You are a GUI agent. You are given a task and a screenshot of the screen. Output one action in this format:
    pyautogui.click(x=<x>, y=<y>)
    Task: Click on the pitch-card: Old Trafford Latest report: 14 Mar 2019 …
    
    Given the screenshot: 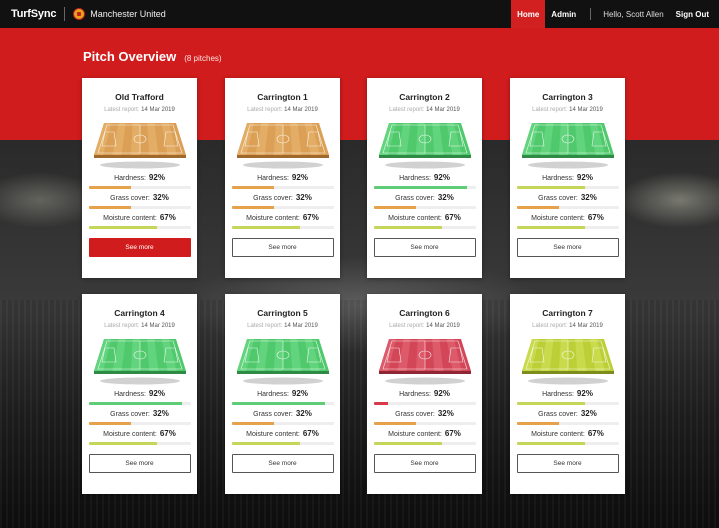 What is the action you would take?
    pyautogui.click(x=139, y=178)
    